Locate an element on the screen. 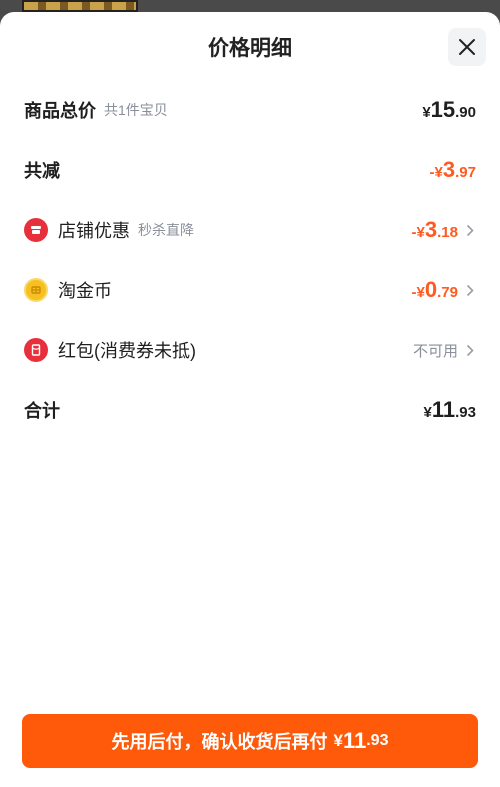  sheet-title: 价格明细 is located at coordinates (250, 48).